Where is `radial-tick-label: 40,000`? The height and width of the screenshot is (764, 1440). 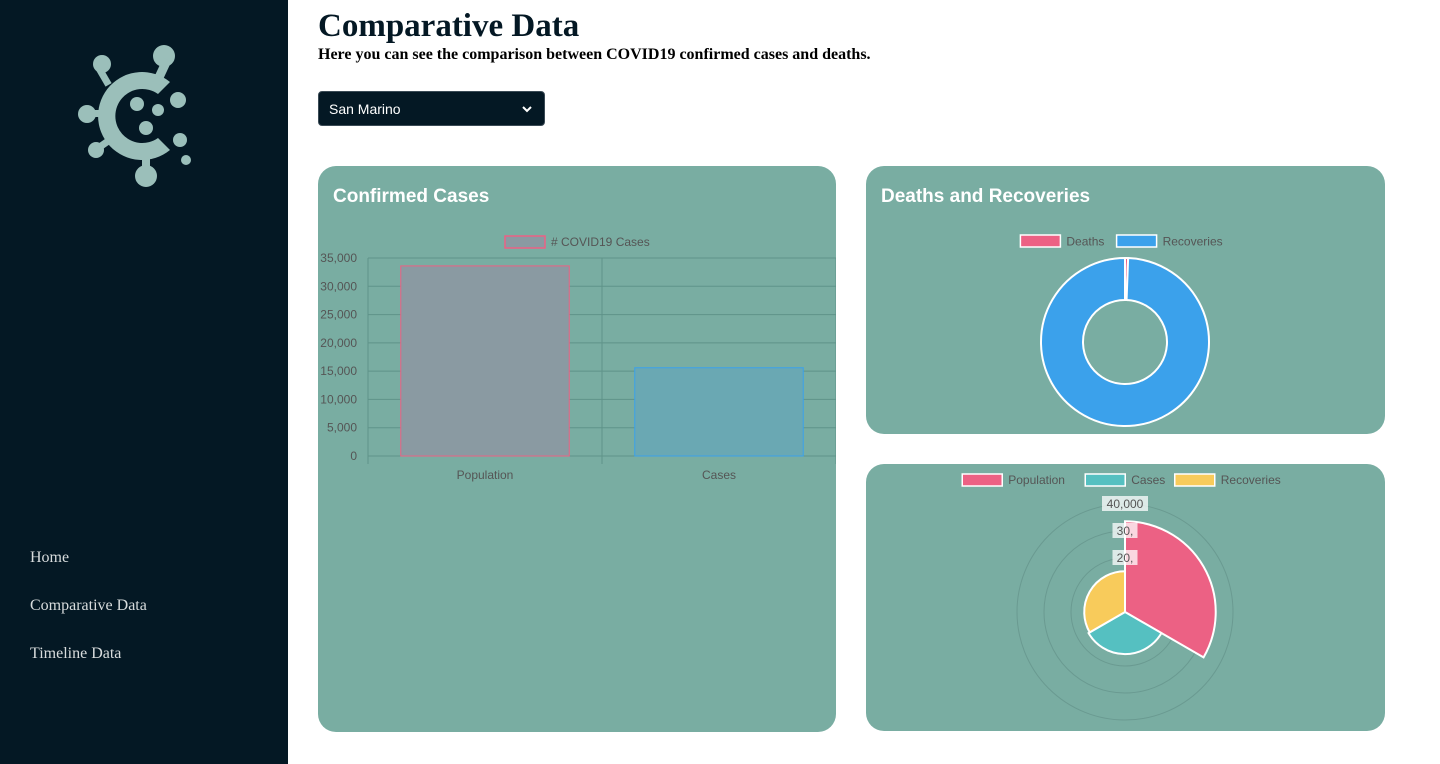 radial-tick-label: 40,000 is located at coordinates (1125, 504).